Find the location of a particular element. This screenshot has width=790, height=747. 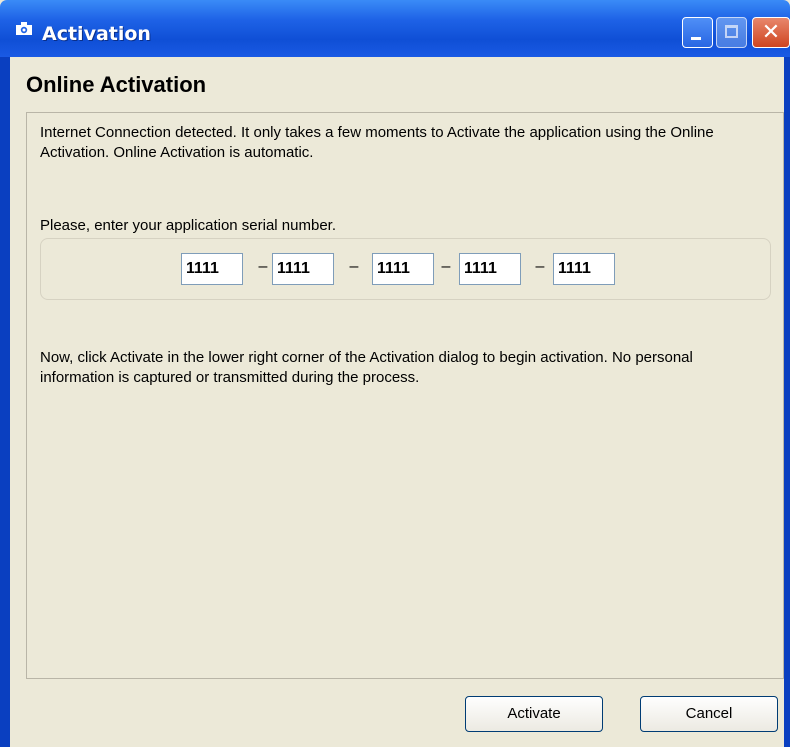

close-icon: ✕ is located at coordinates (771, 32).